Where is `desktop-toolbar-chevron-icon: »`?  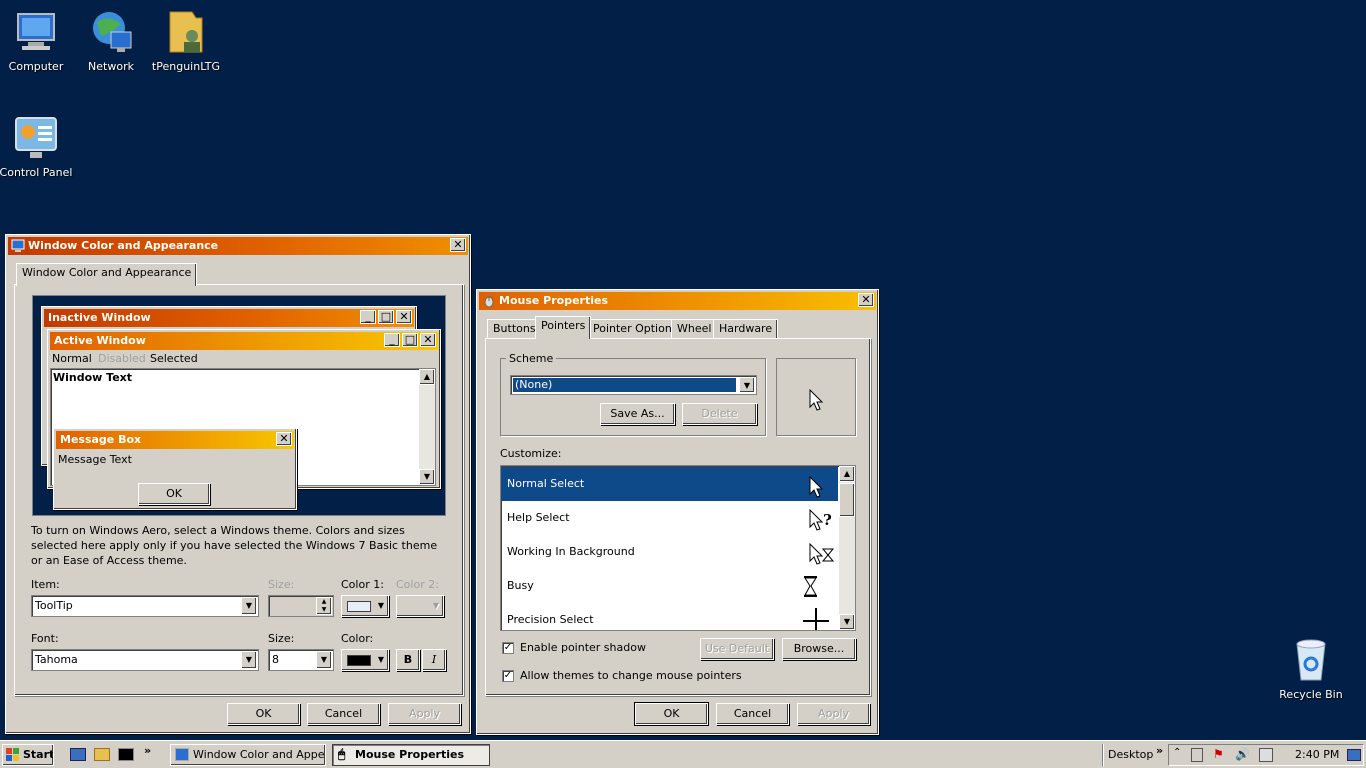 desktop-toolbar-chevron-icon: » is located at coordinates (1159, 750).